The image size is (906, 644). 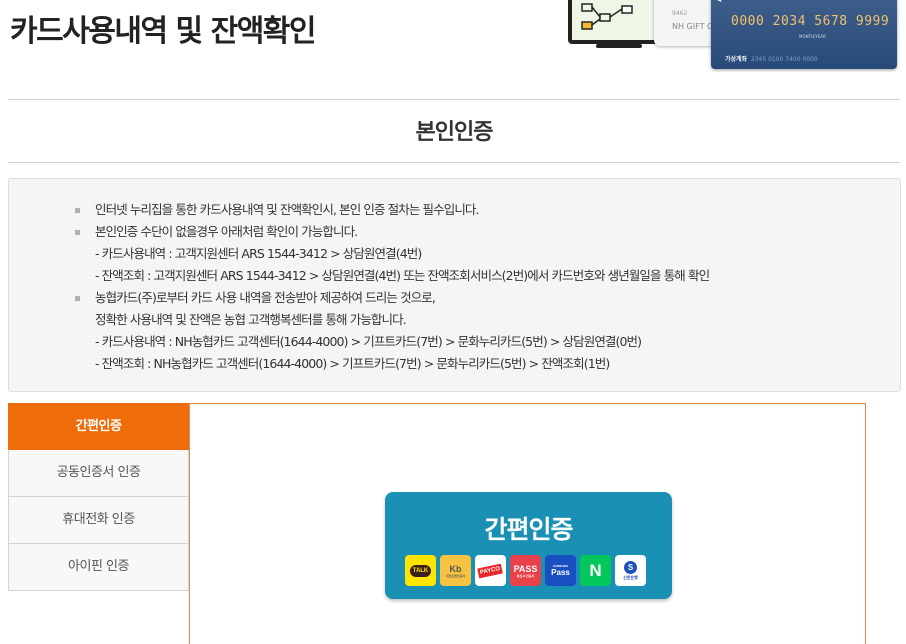 I want to click on card-arrow-icon: ◀, so click(x=718, y=1).